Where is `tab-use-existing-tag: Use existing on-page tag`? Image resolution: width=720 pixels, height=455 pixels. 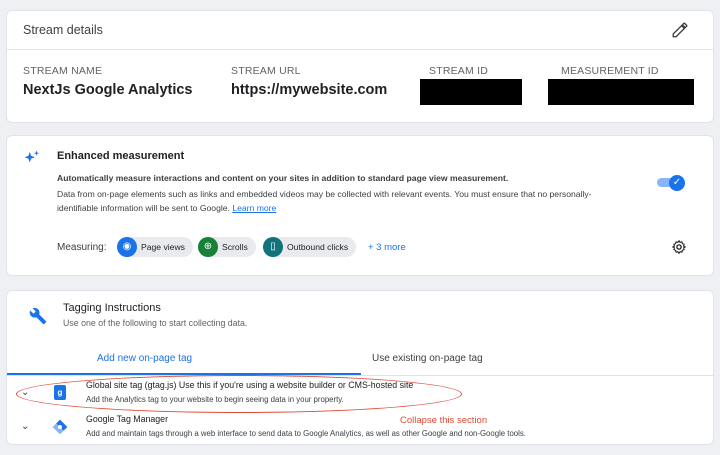 tab-use-existing-tag: Use existing on-page tag is located at coordinates (427, 358).